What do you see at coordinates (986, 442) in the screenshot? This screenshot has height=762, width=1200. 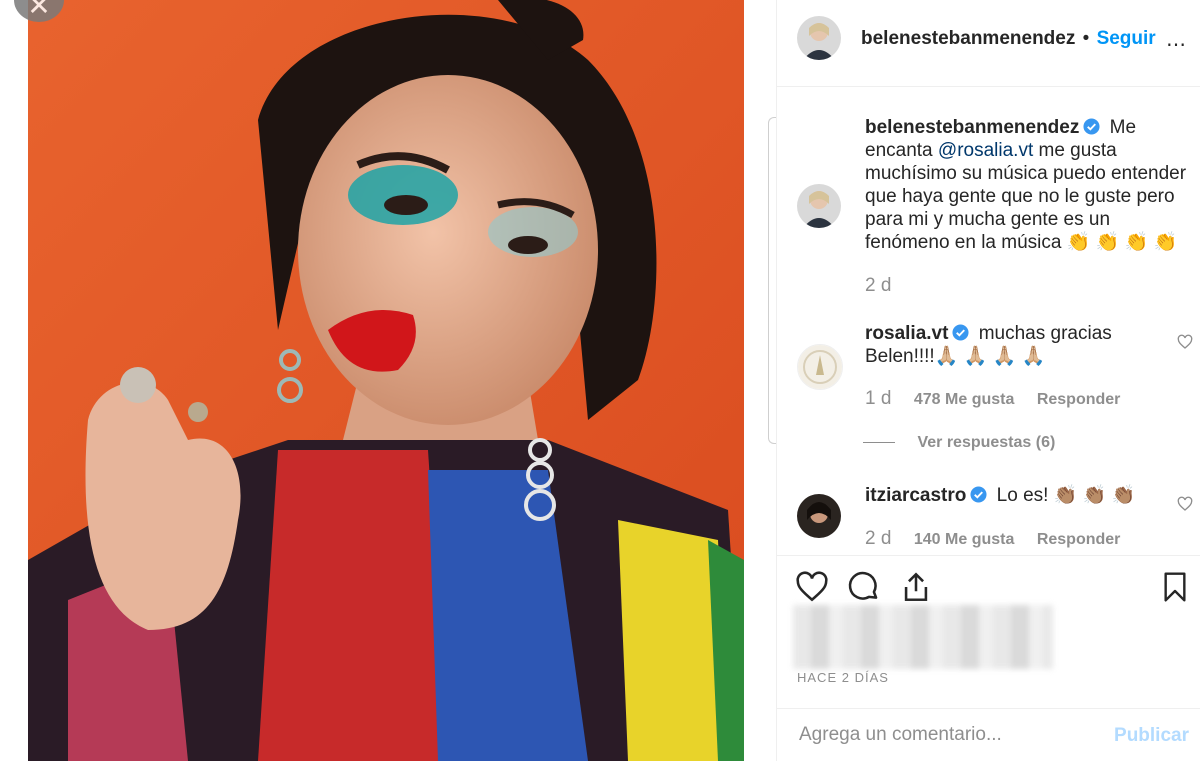 I see `view-replies-button: Ver respuestas (6)` at bounding box center [986, 442].